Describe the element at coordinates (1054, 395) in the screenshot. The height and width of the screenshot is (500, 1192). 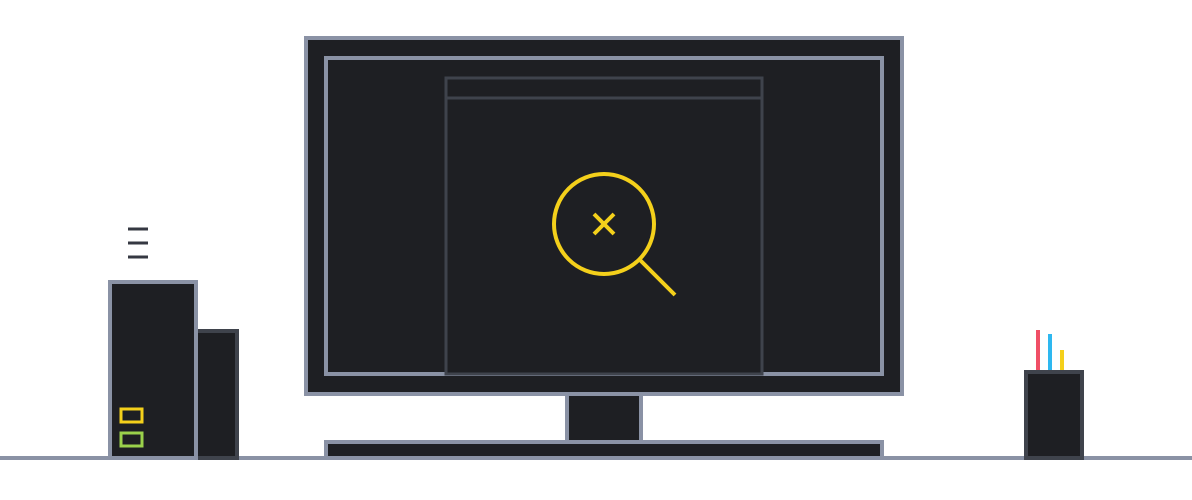
I see `pen-holder-icon` at that location.